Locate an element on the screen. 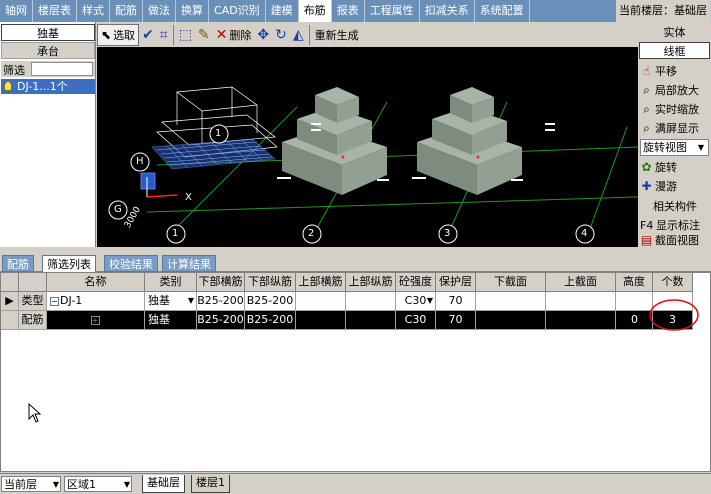 The image size is (711, 494). delete-button: ✕ 删除 is located at coordinates (234, 35).